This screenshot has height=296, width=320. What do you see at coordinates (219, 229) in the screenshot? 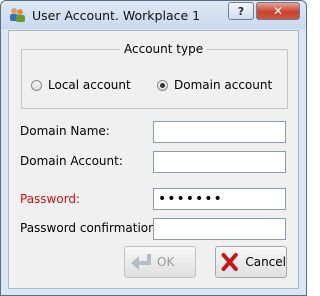
I see `password-confirm-field` at bounding box center [219, 229].